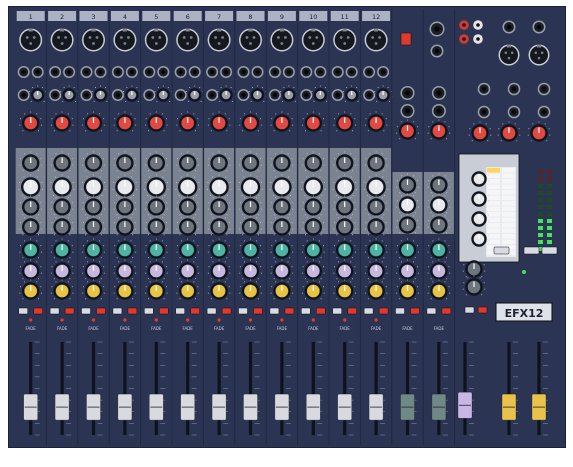  Describe the element at coordinates (539, 131) in the screenshot. I see `fx-return-knob` at that location.